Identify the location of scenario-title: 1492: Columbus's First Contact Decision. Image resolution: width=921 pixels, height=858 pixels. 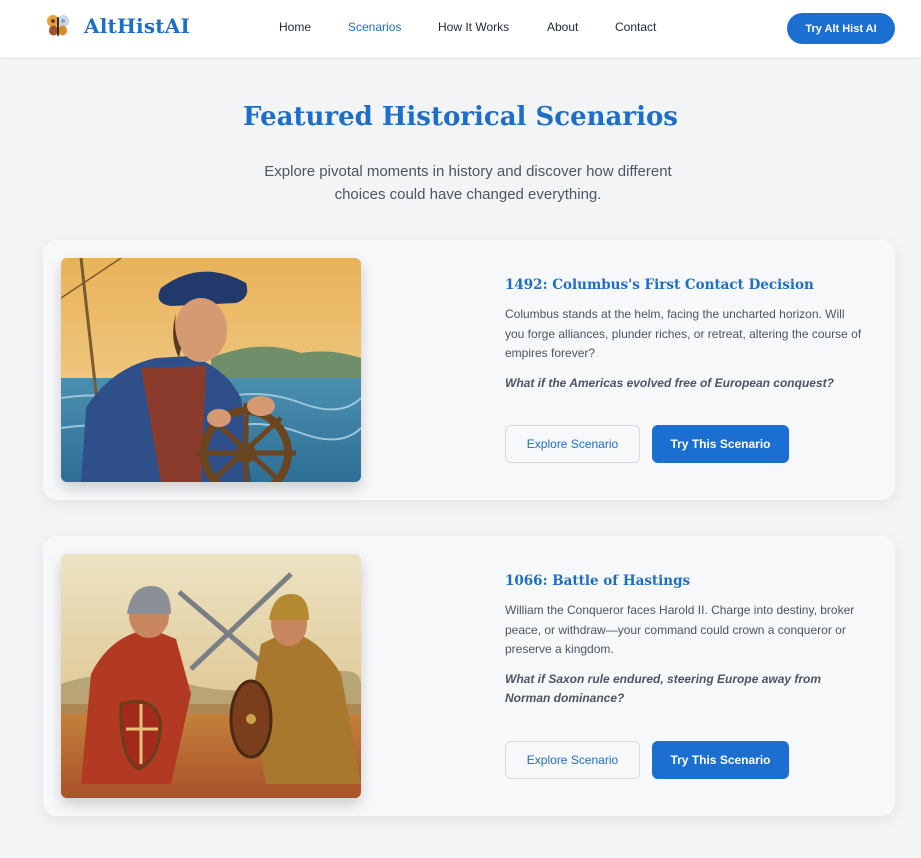
(659, 285).